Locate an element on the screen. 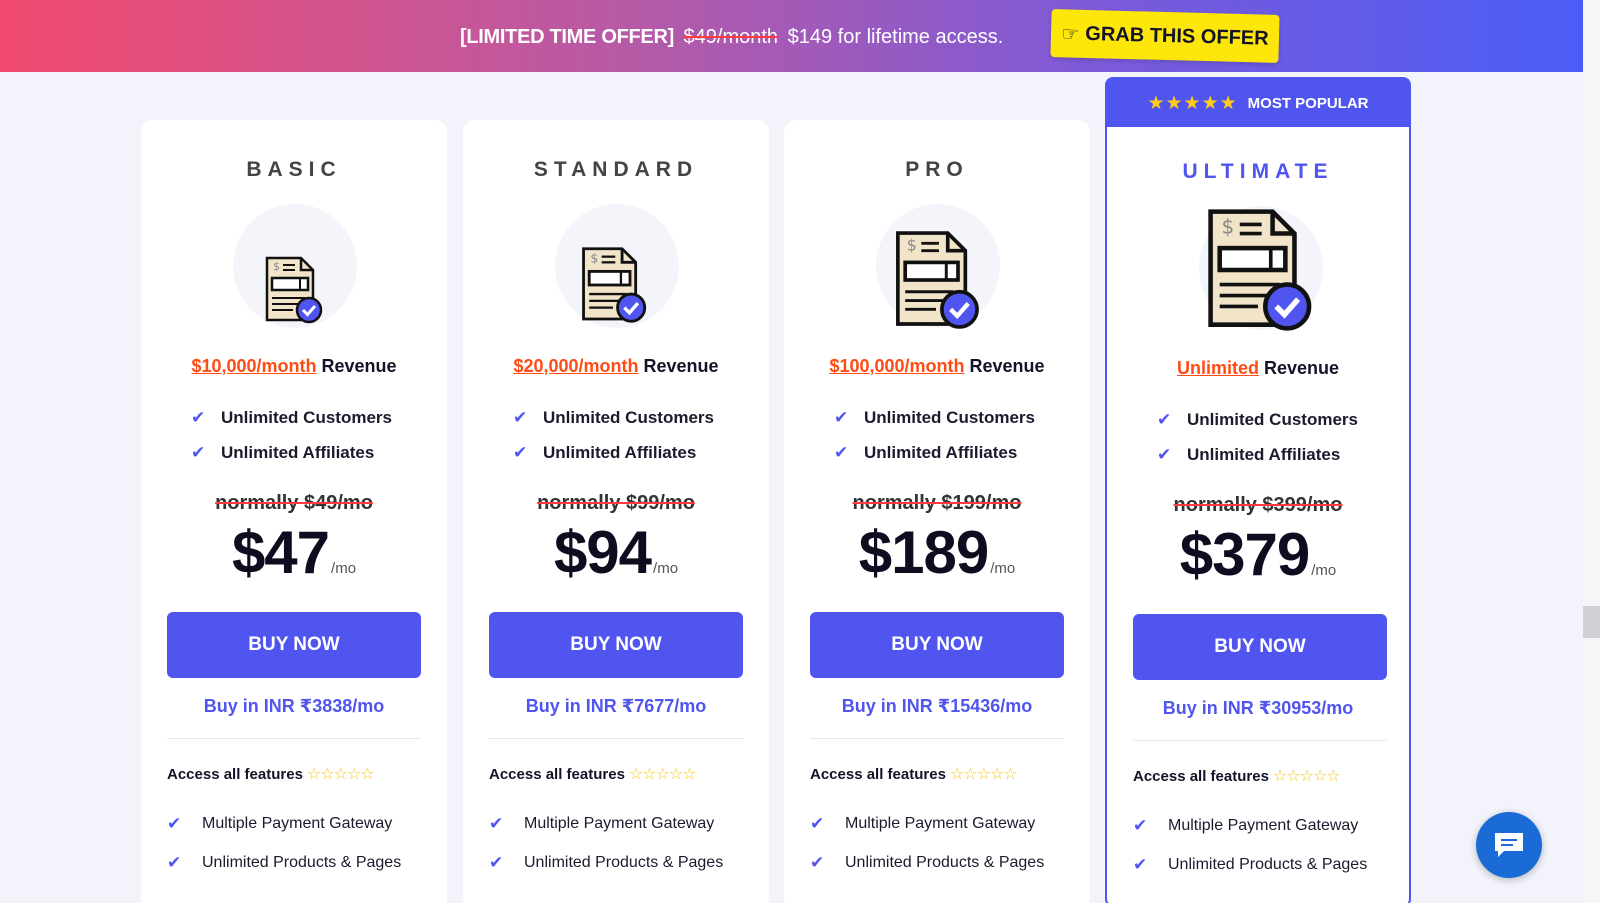  normal-price: normally $49/mo is located at coordinates (294, 503).